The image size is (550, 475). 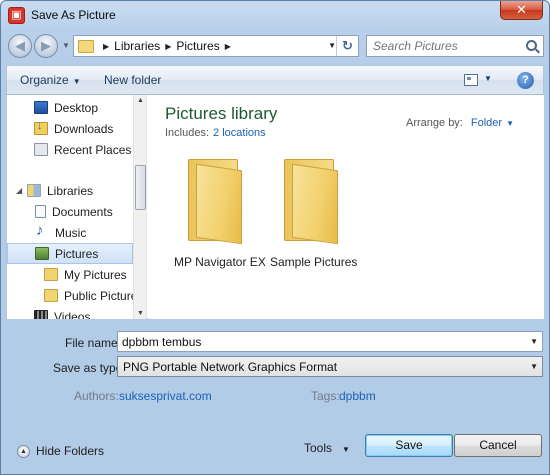 What do you see at coordinates (325, 396) in the screenshot?
I see `tags-label: Tags:` at bounding box center [325, 396].